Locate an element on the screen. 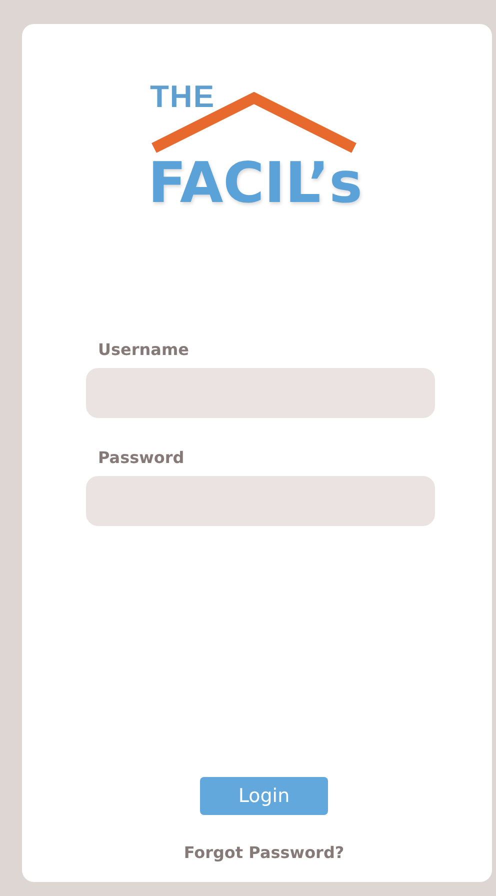 The image size is (496, 896). username-field is located at coordinates (260, 393).